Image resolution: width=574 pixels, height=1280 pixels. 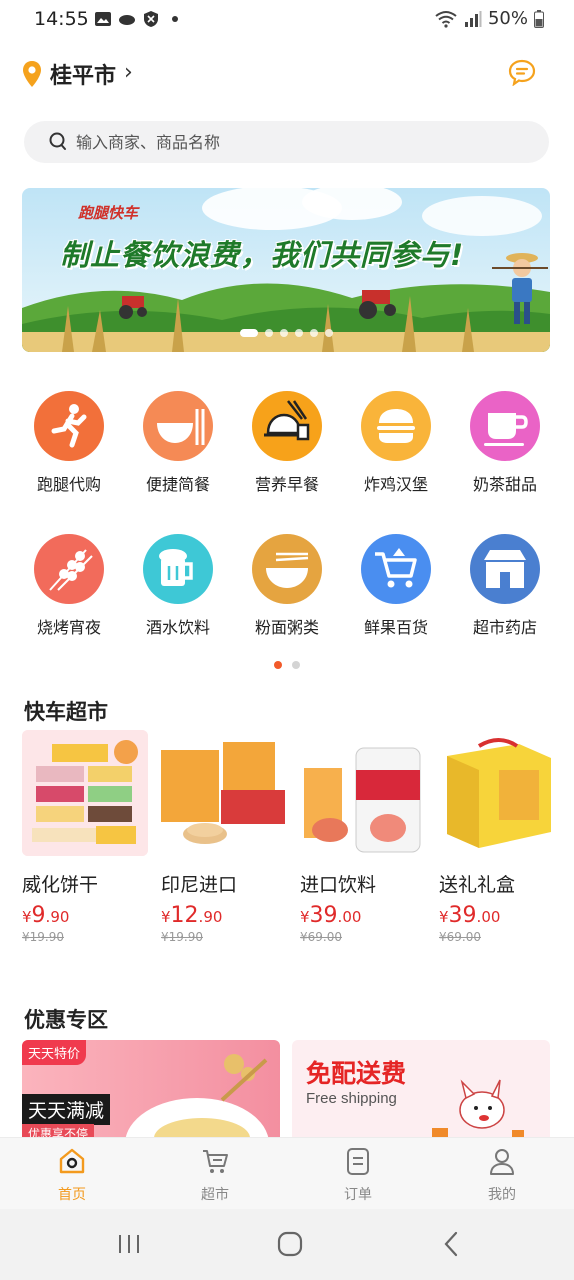 I want to click on category-label: 营养早餐, so click(x=286, y=484).